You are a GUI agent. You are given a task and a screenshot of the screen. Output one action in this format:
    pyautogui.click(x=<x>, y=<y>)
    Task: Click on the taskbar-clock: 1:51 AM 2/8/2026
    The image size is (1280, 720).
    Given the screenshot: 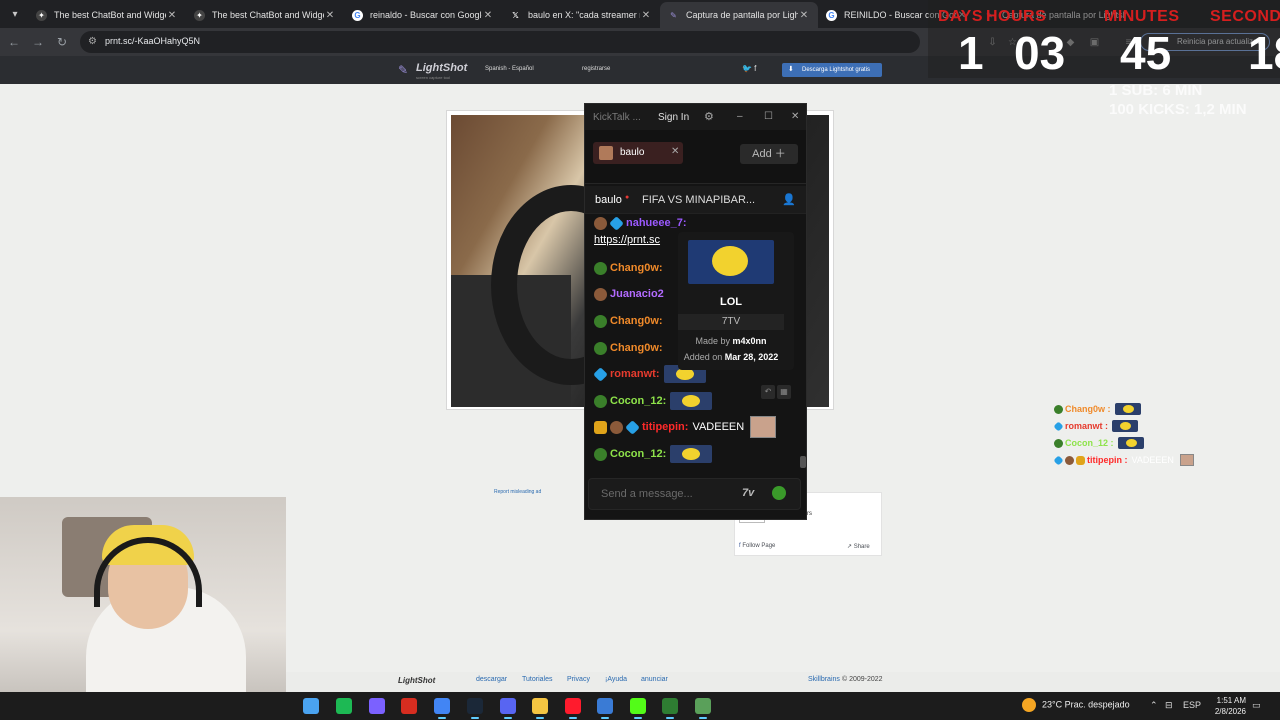 What is the action you would take?
    pyautogui.click(x=1223, y=706)
    